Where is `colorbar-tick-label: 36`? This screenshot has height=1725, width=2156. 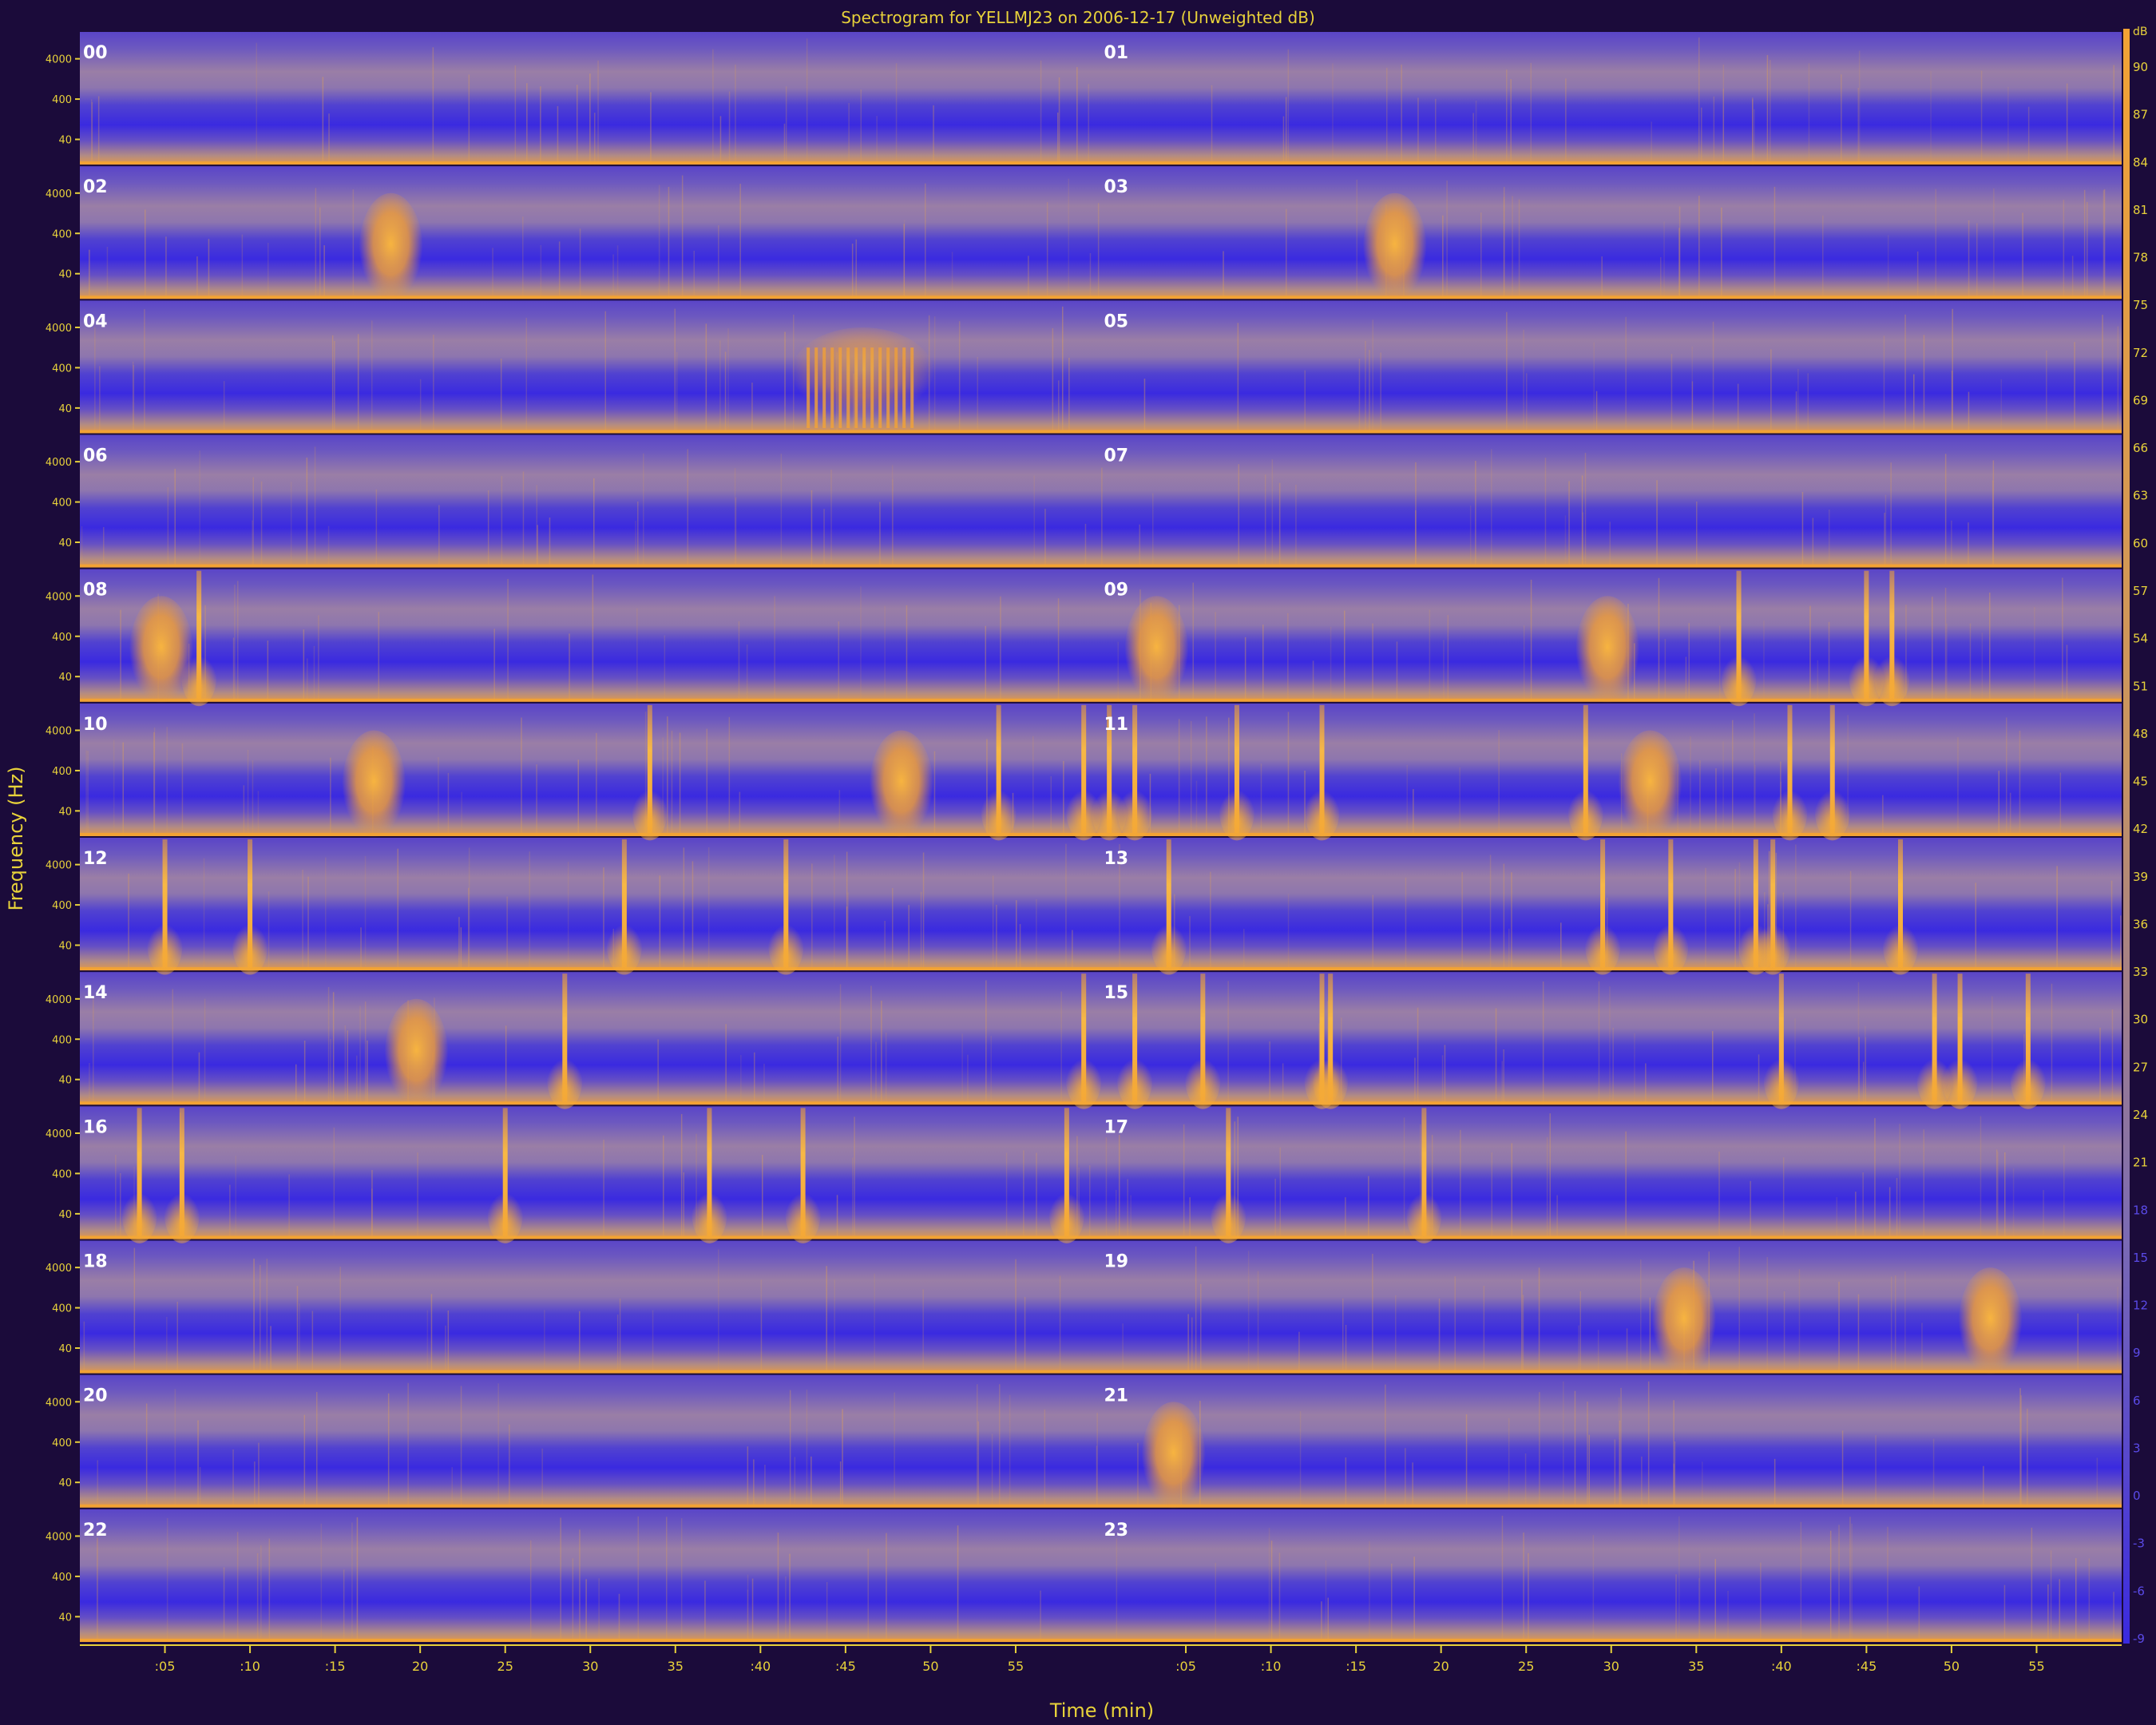 colorbar-tick-label: 36 is located at coordinates (2140, 924).